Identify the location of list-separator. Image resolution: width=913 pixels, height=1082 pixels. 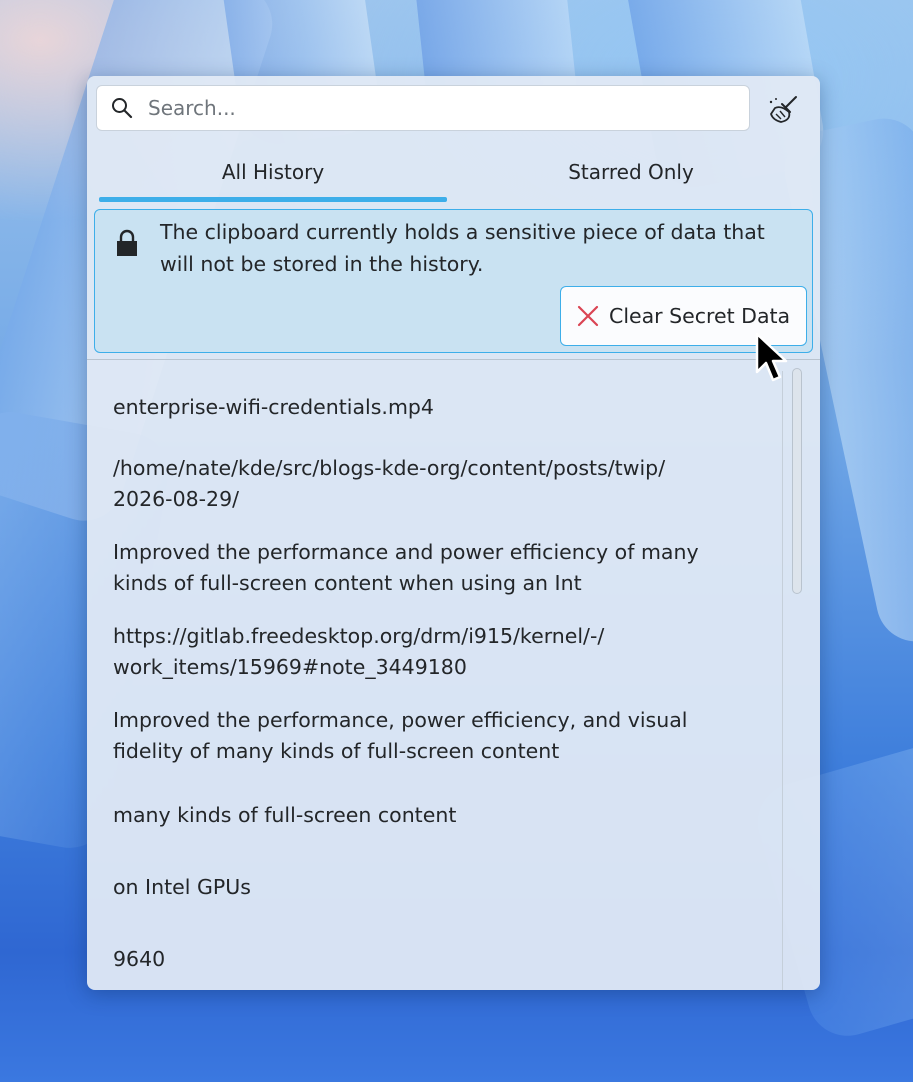
(782, 680).